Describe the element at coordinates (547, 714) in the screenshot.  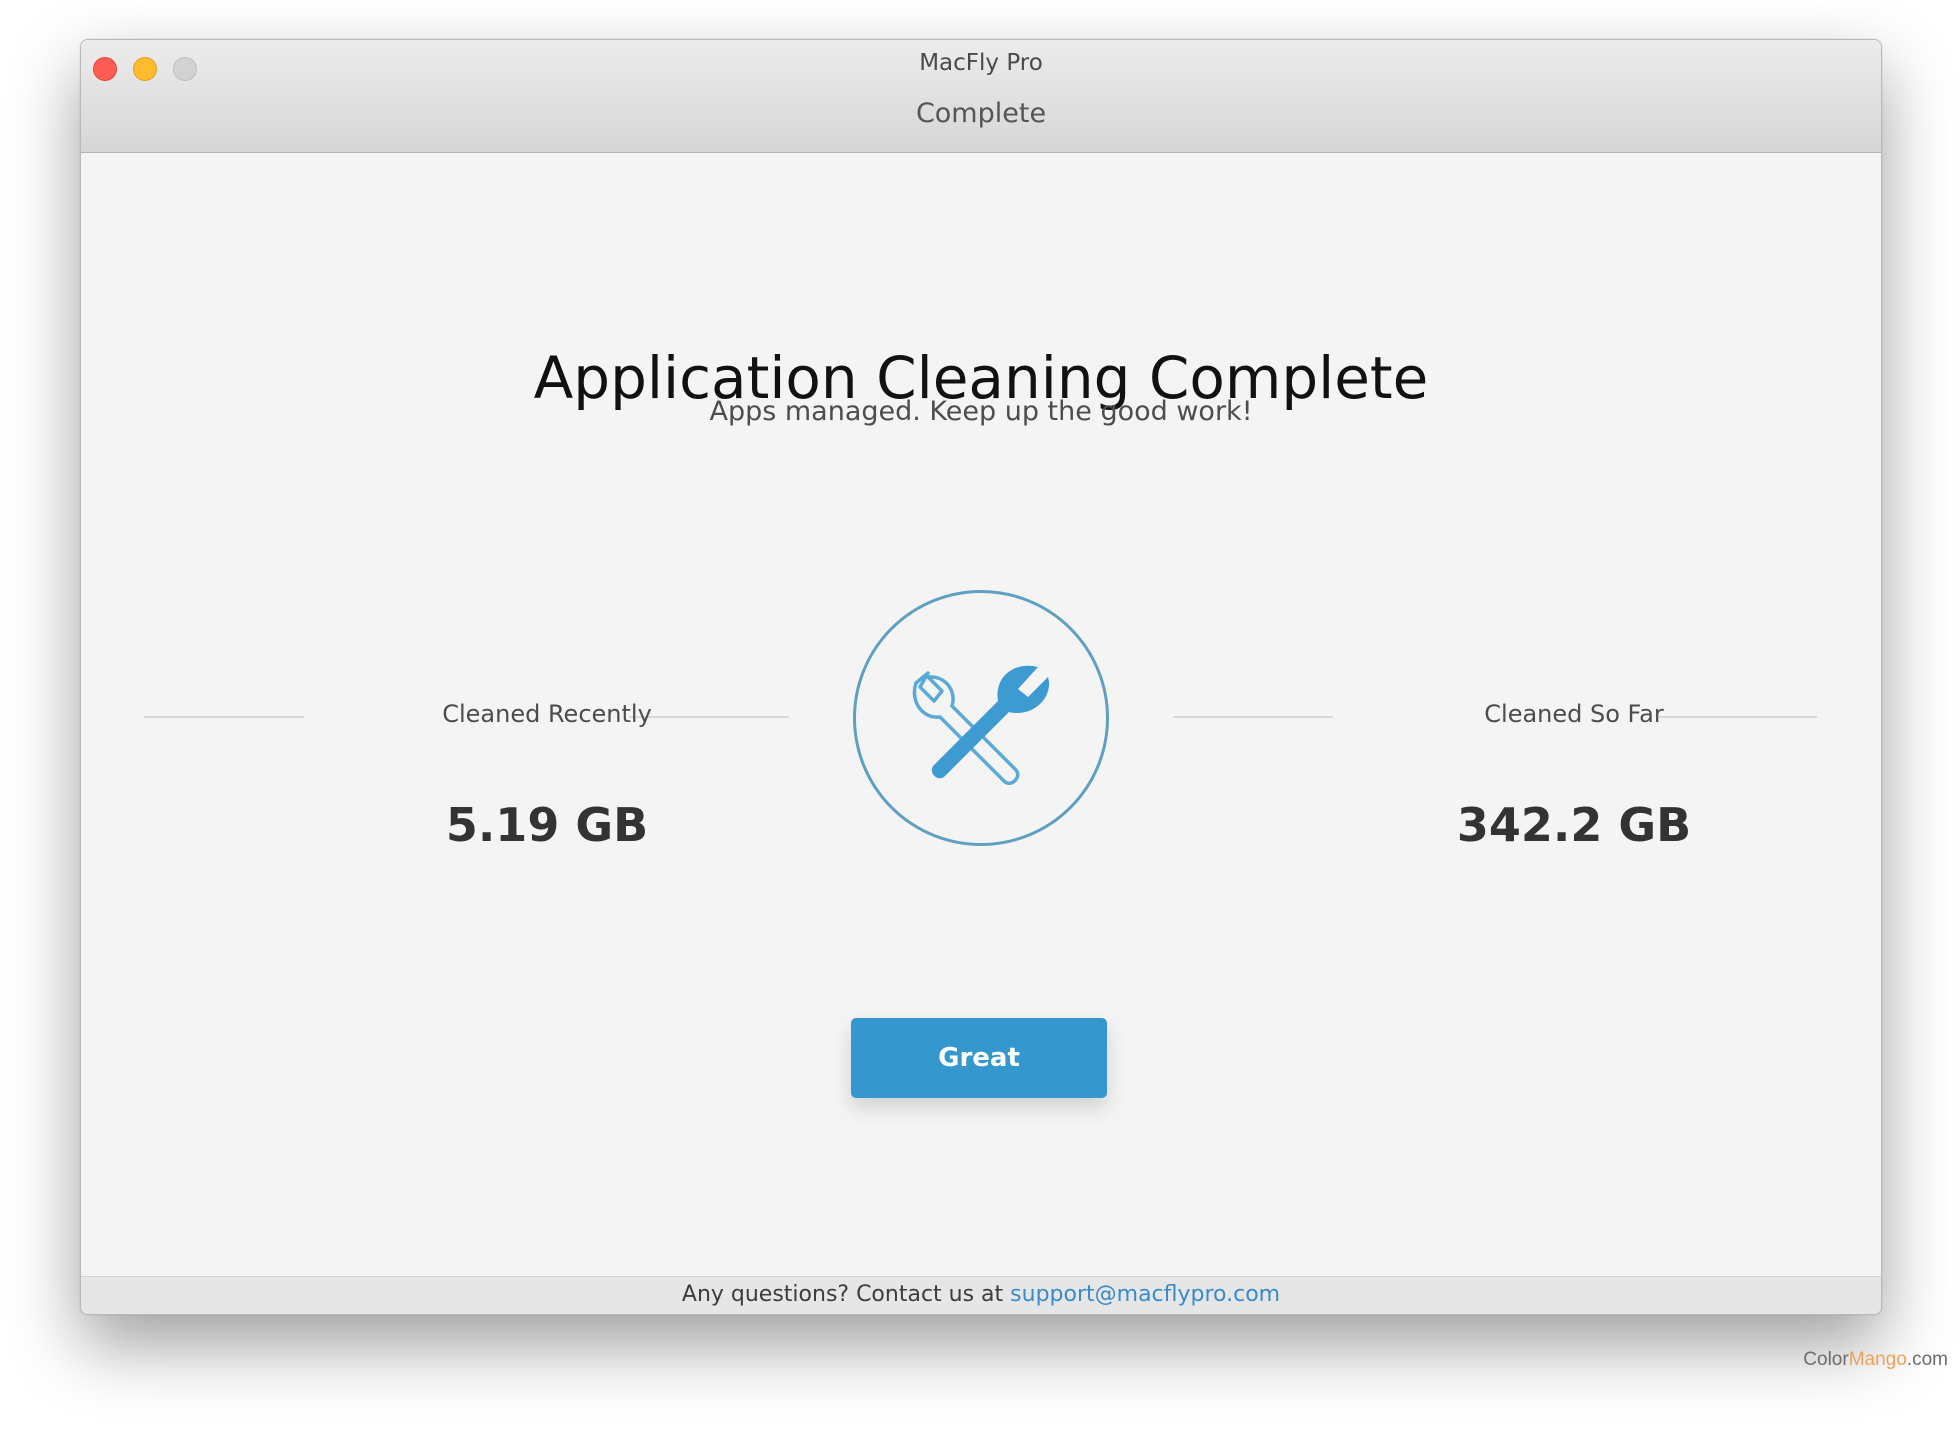
I see `cleaned-recently-label: Cleaned Recently` at that location.